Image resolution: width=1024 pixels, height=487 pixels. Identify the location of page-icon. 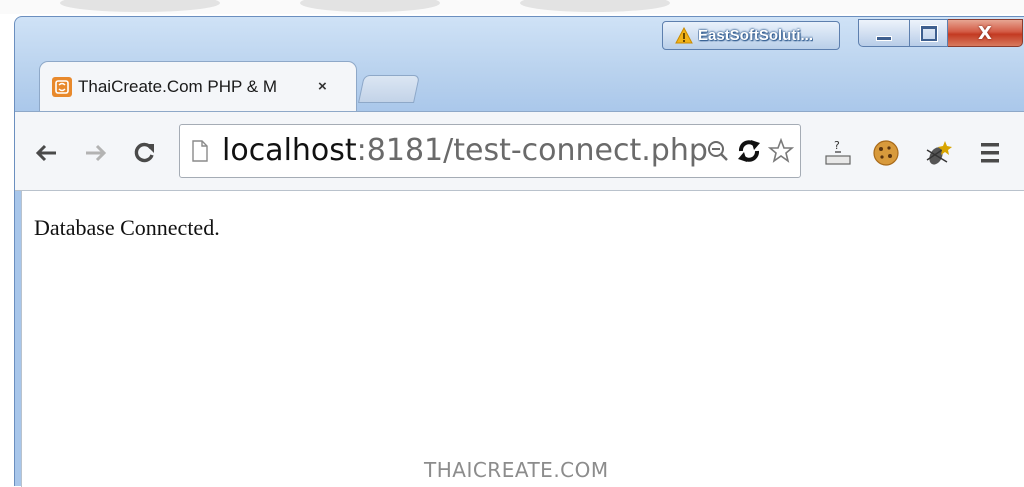
(200, 151).